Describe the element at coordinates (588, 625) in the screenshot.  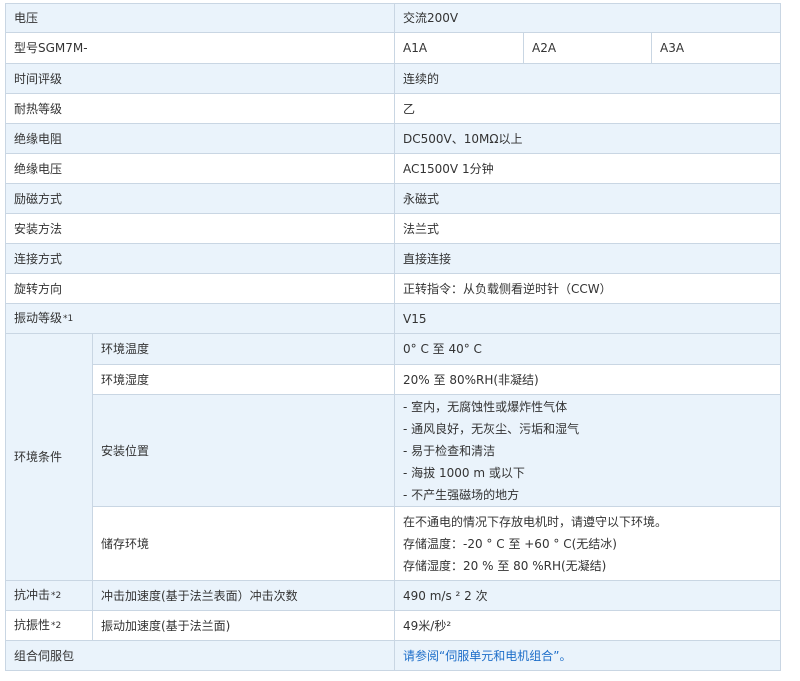
I see `vibration-value: 49米/秒²` at that location.